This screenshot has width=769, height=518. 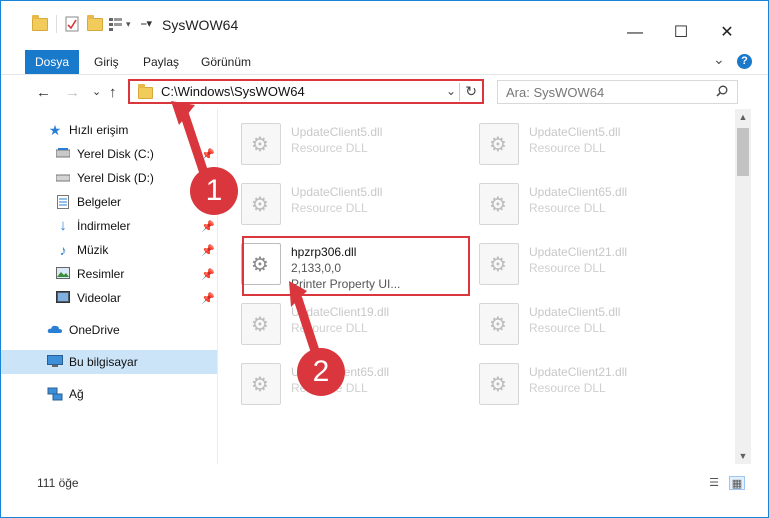 What do you see at coordinates (321, 372) in the screenshot?
I see `step-2-badge: 2` at bounding box center [321, 372].